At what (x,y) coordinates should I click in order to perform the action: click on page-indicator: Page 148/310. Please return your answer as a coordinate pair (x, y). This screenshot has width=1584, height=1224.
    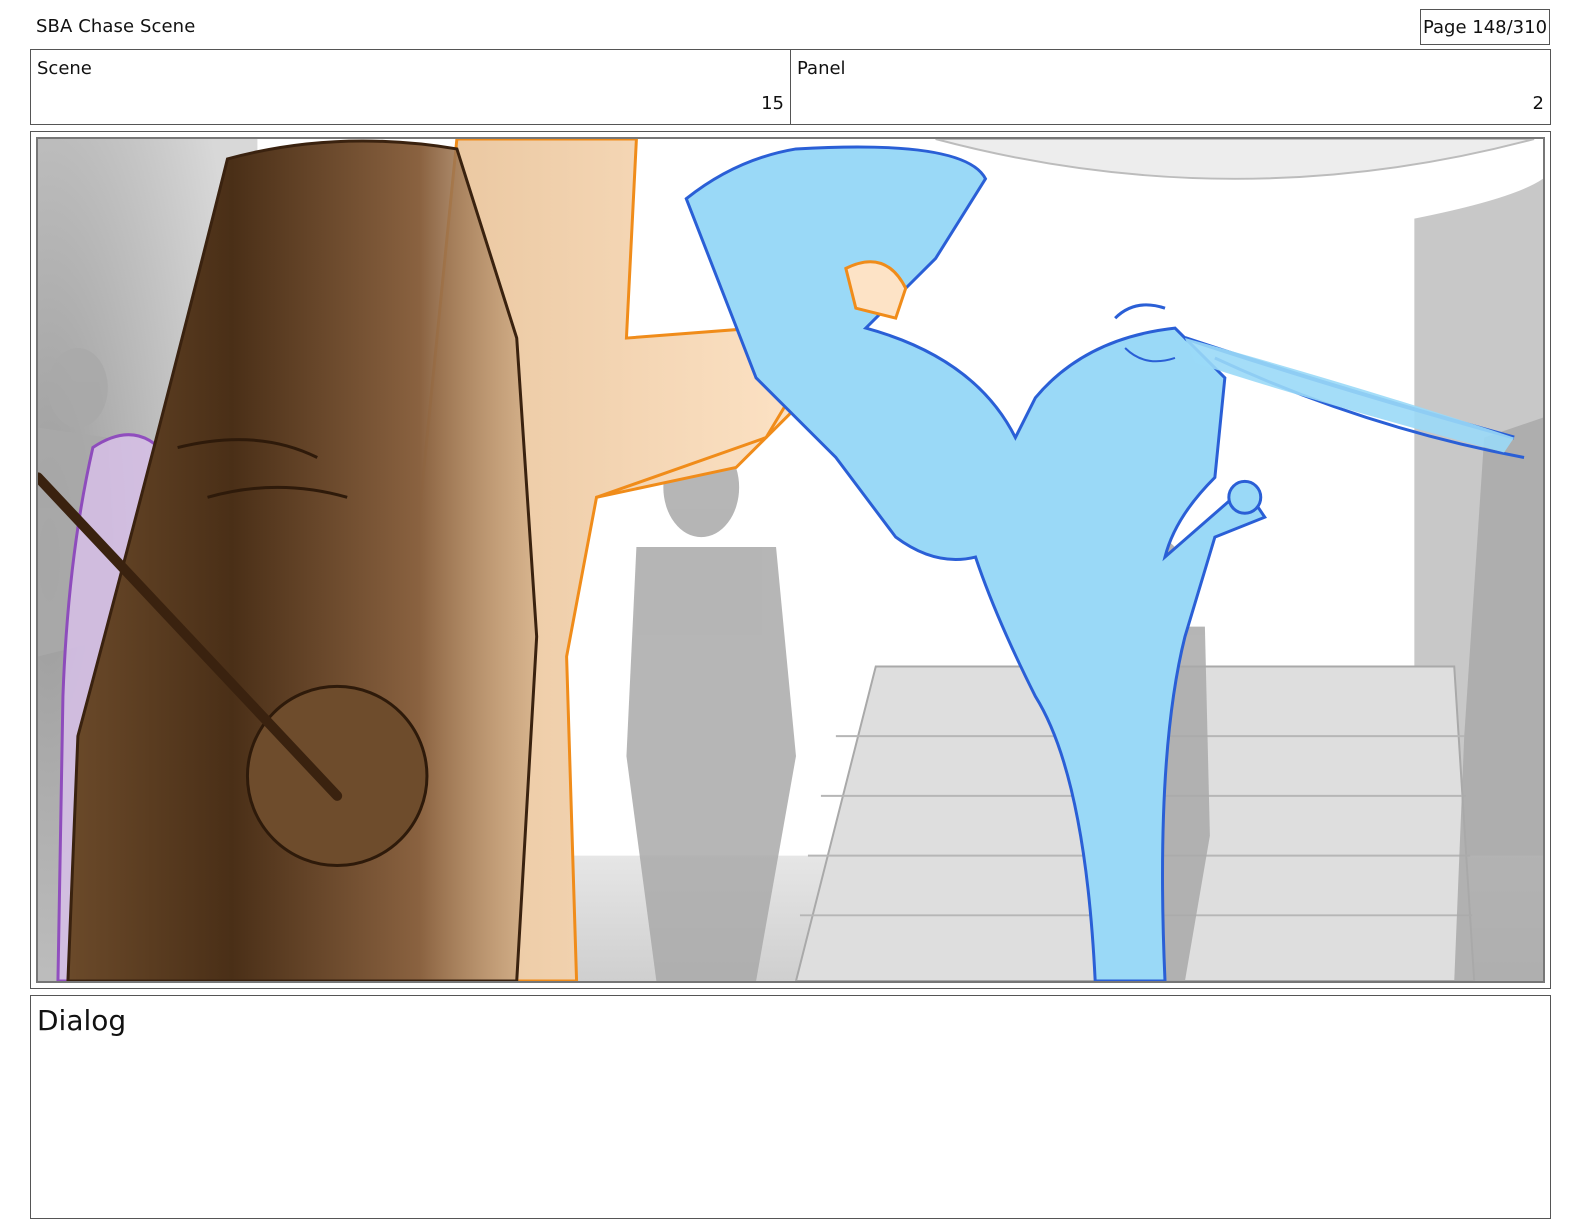
    Looking at the image, I should click on (1485, 27).